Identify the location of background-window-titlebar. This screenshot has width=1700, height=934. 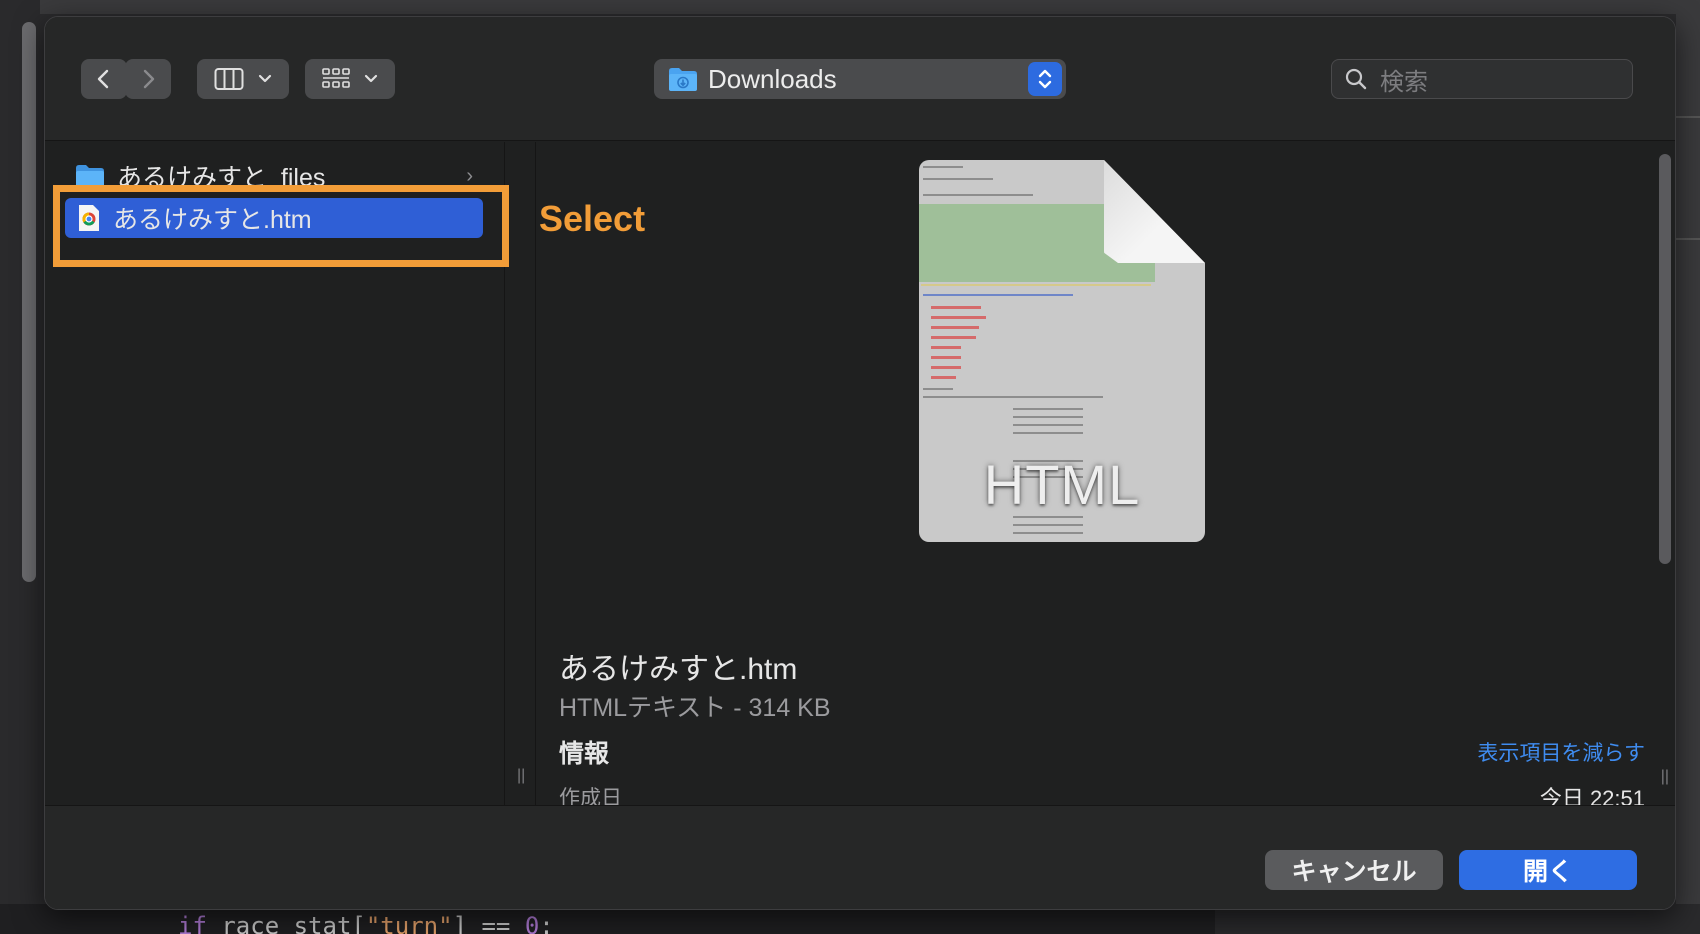
(850, 7).